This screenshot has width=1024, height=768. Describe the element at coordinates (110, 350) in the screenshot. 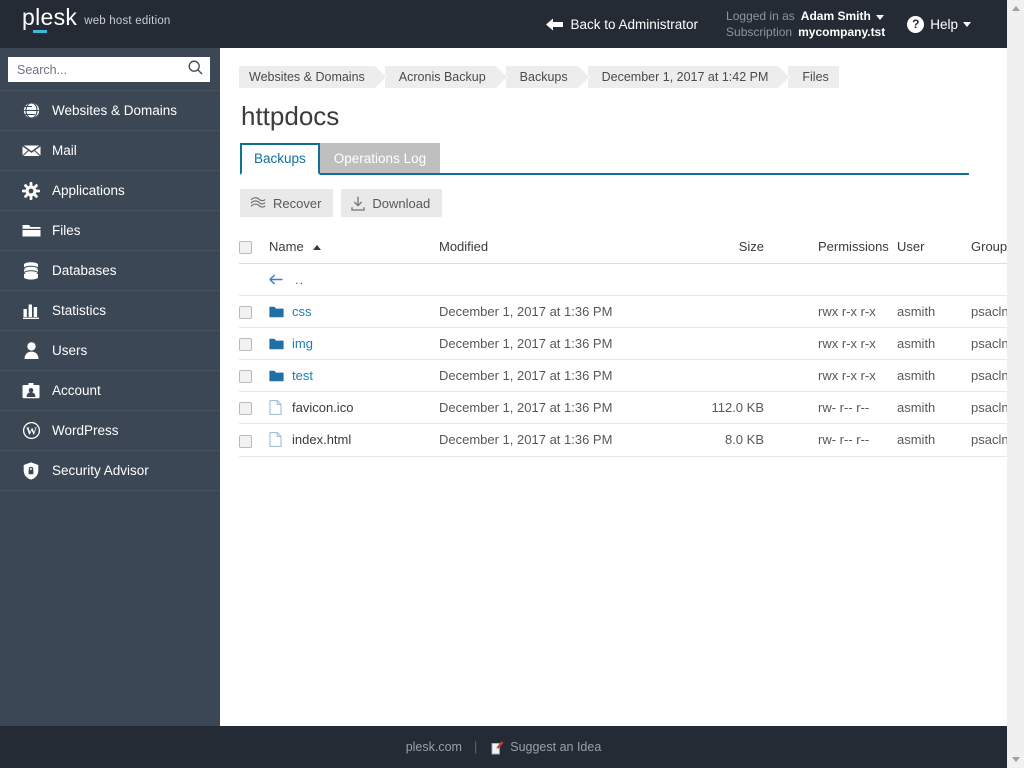

I see `sidebar-item-users: Users` at that location.